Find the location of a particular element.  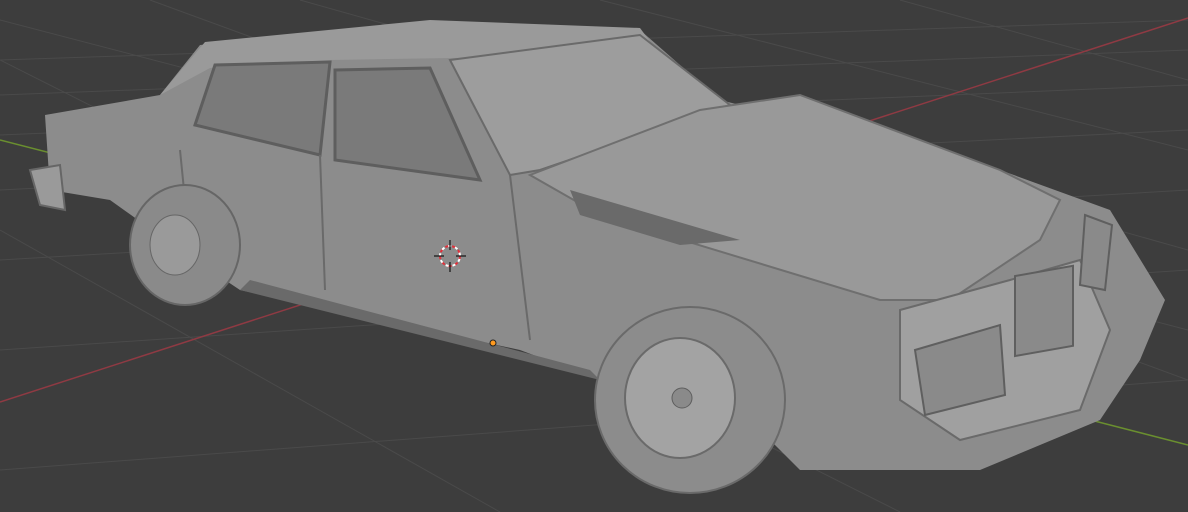

front-wheel is located at coordinates (690, 400).